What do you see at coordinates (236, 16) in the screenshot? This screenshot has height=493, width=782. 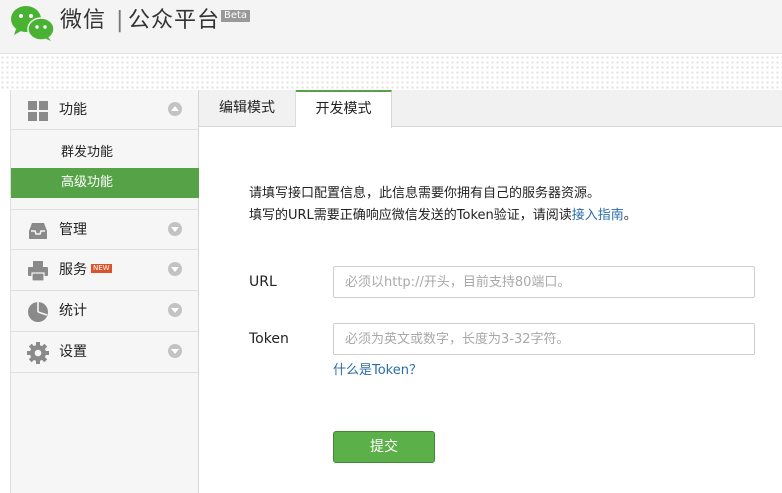 I see `beta-badge: Beta` at bounding box center [236, 16].